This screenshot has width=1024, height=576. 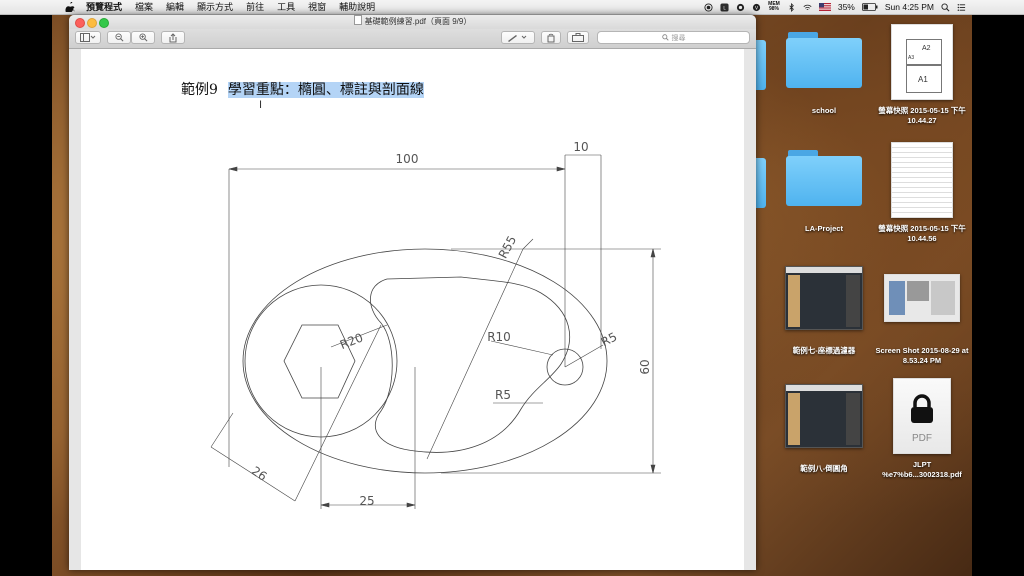 What do you see at coordinates (708, 7) in the screenshot?
I see `record-icon` at bounding box center [708, 7].